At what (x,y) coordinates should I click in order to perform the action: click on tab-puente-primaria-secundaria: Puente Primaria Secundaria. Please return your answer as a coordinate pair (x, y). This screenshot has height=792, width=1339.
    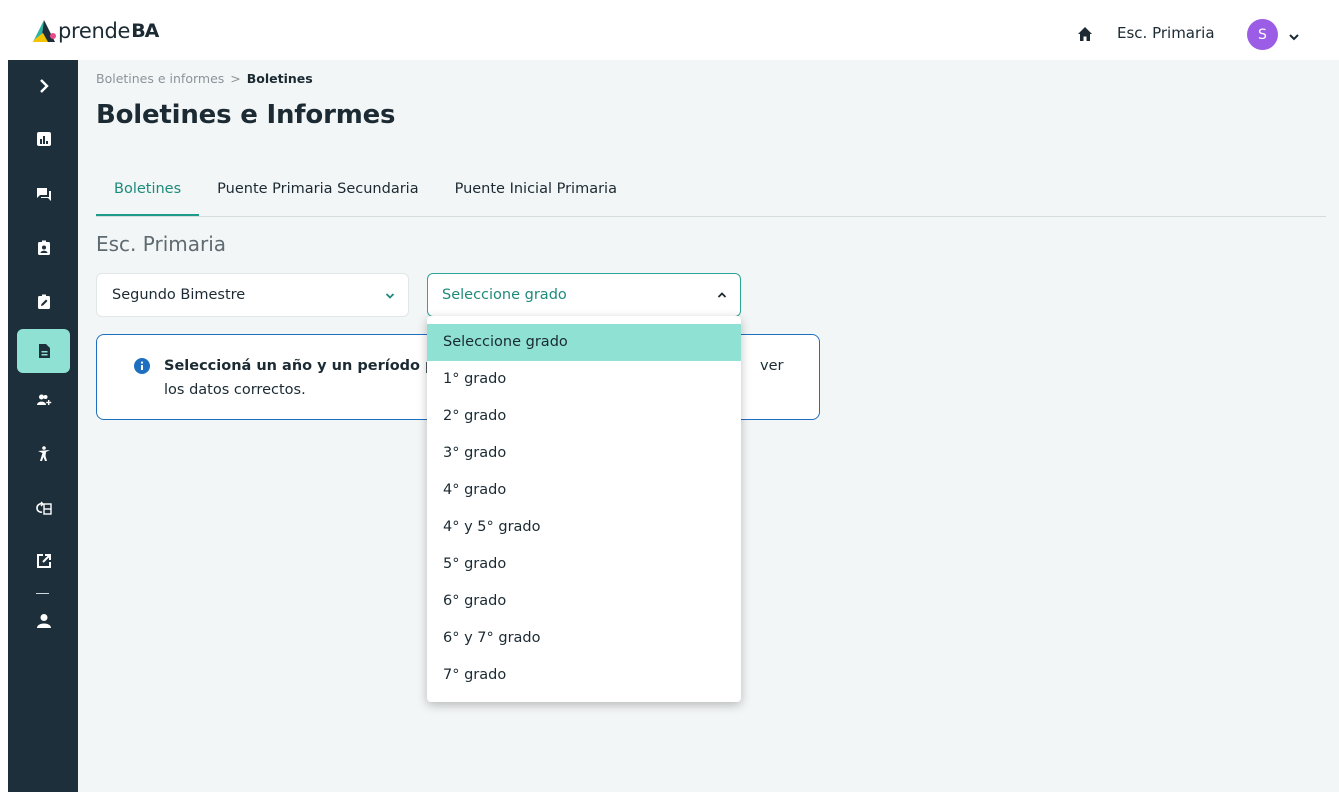
    Looking at the image, I should click on (317, 196).